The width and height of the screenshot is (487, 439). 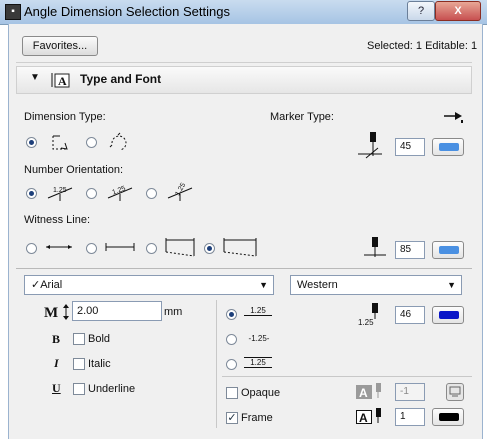 I want to click on witness-color-button, so click(x=448, y=250).